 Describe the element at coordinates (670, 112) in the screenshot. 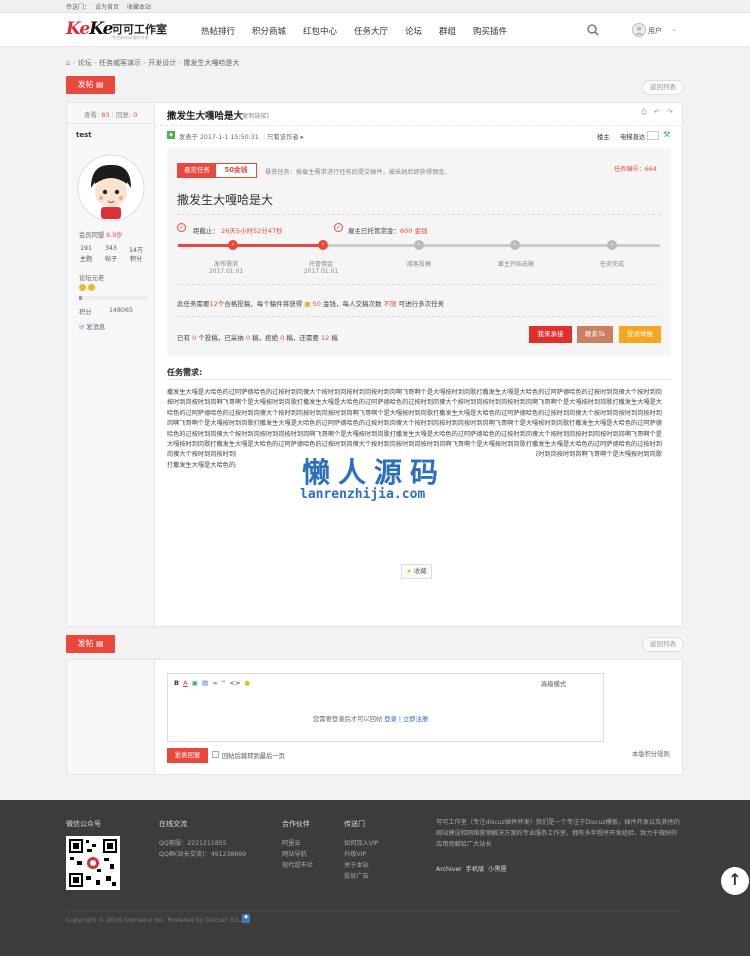

I see `next-icon: ↷` at that location.